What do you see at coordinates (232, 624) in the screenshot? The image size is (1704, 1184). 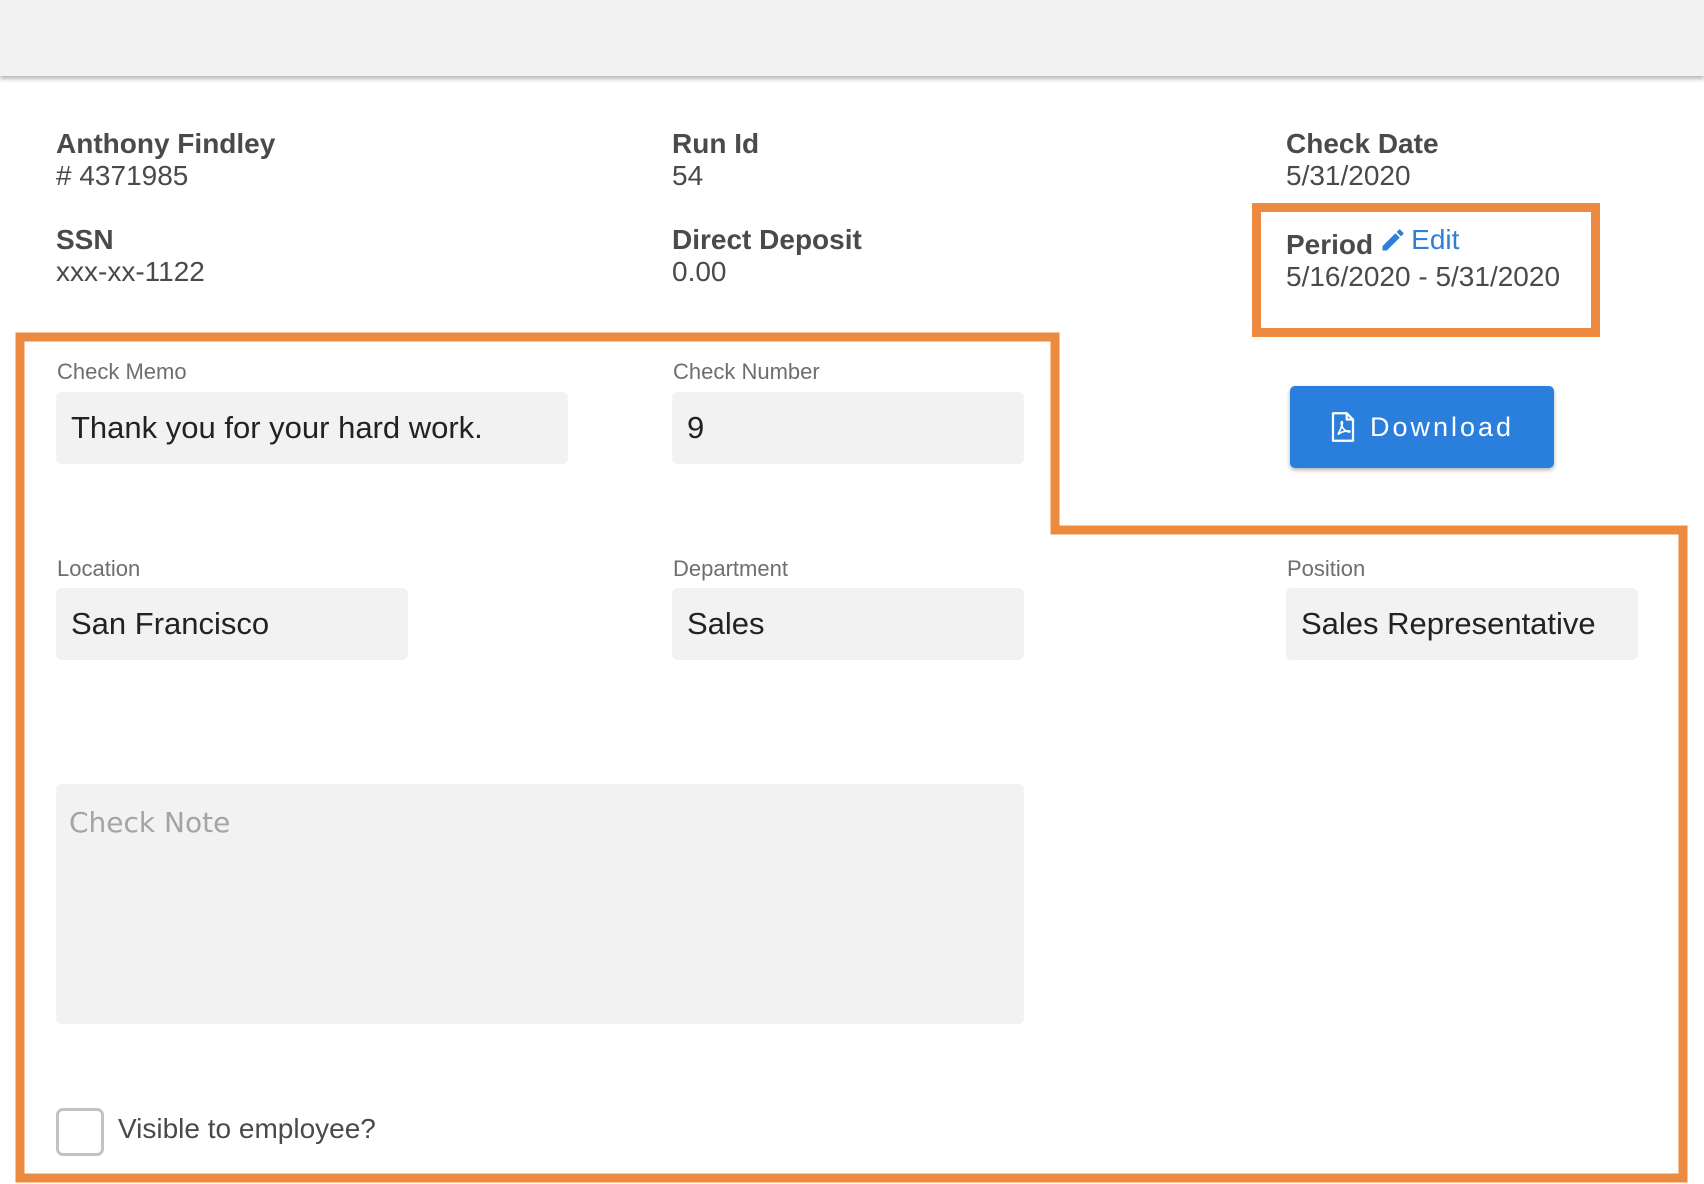 I see `location-input: San Francisco` at bounding box center [232, 624].